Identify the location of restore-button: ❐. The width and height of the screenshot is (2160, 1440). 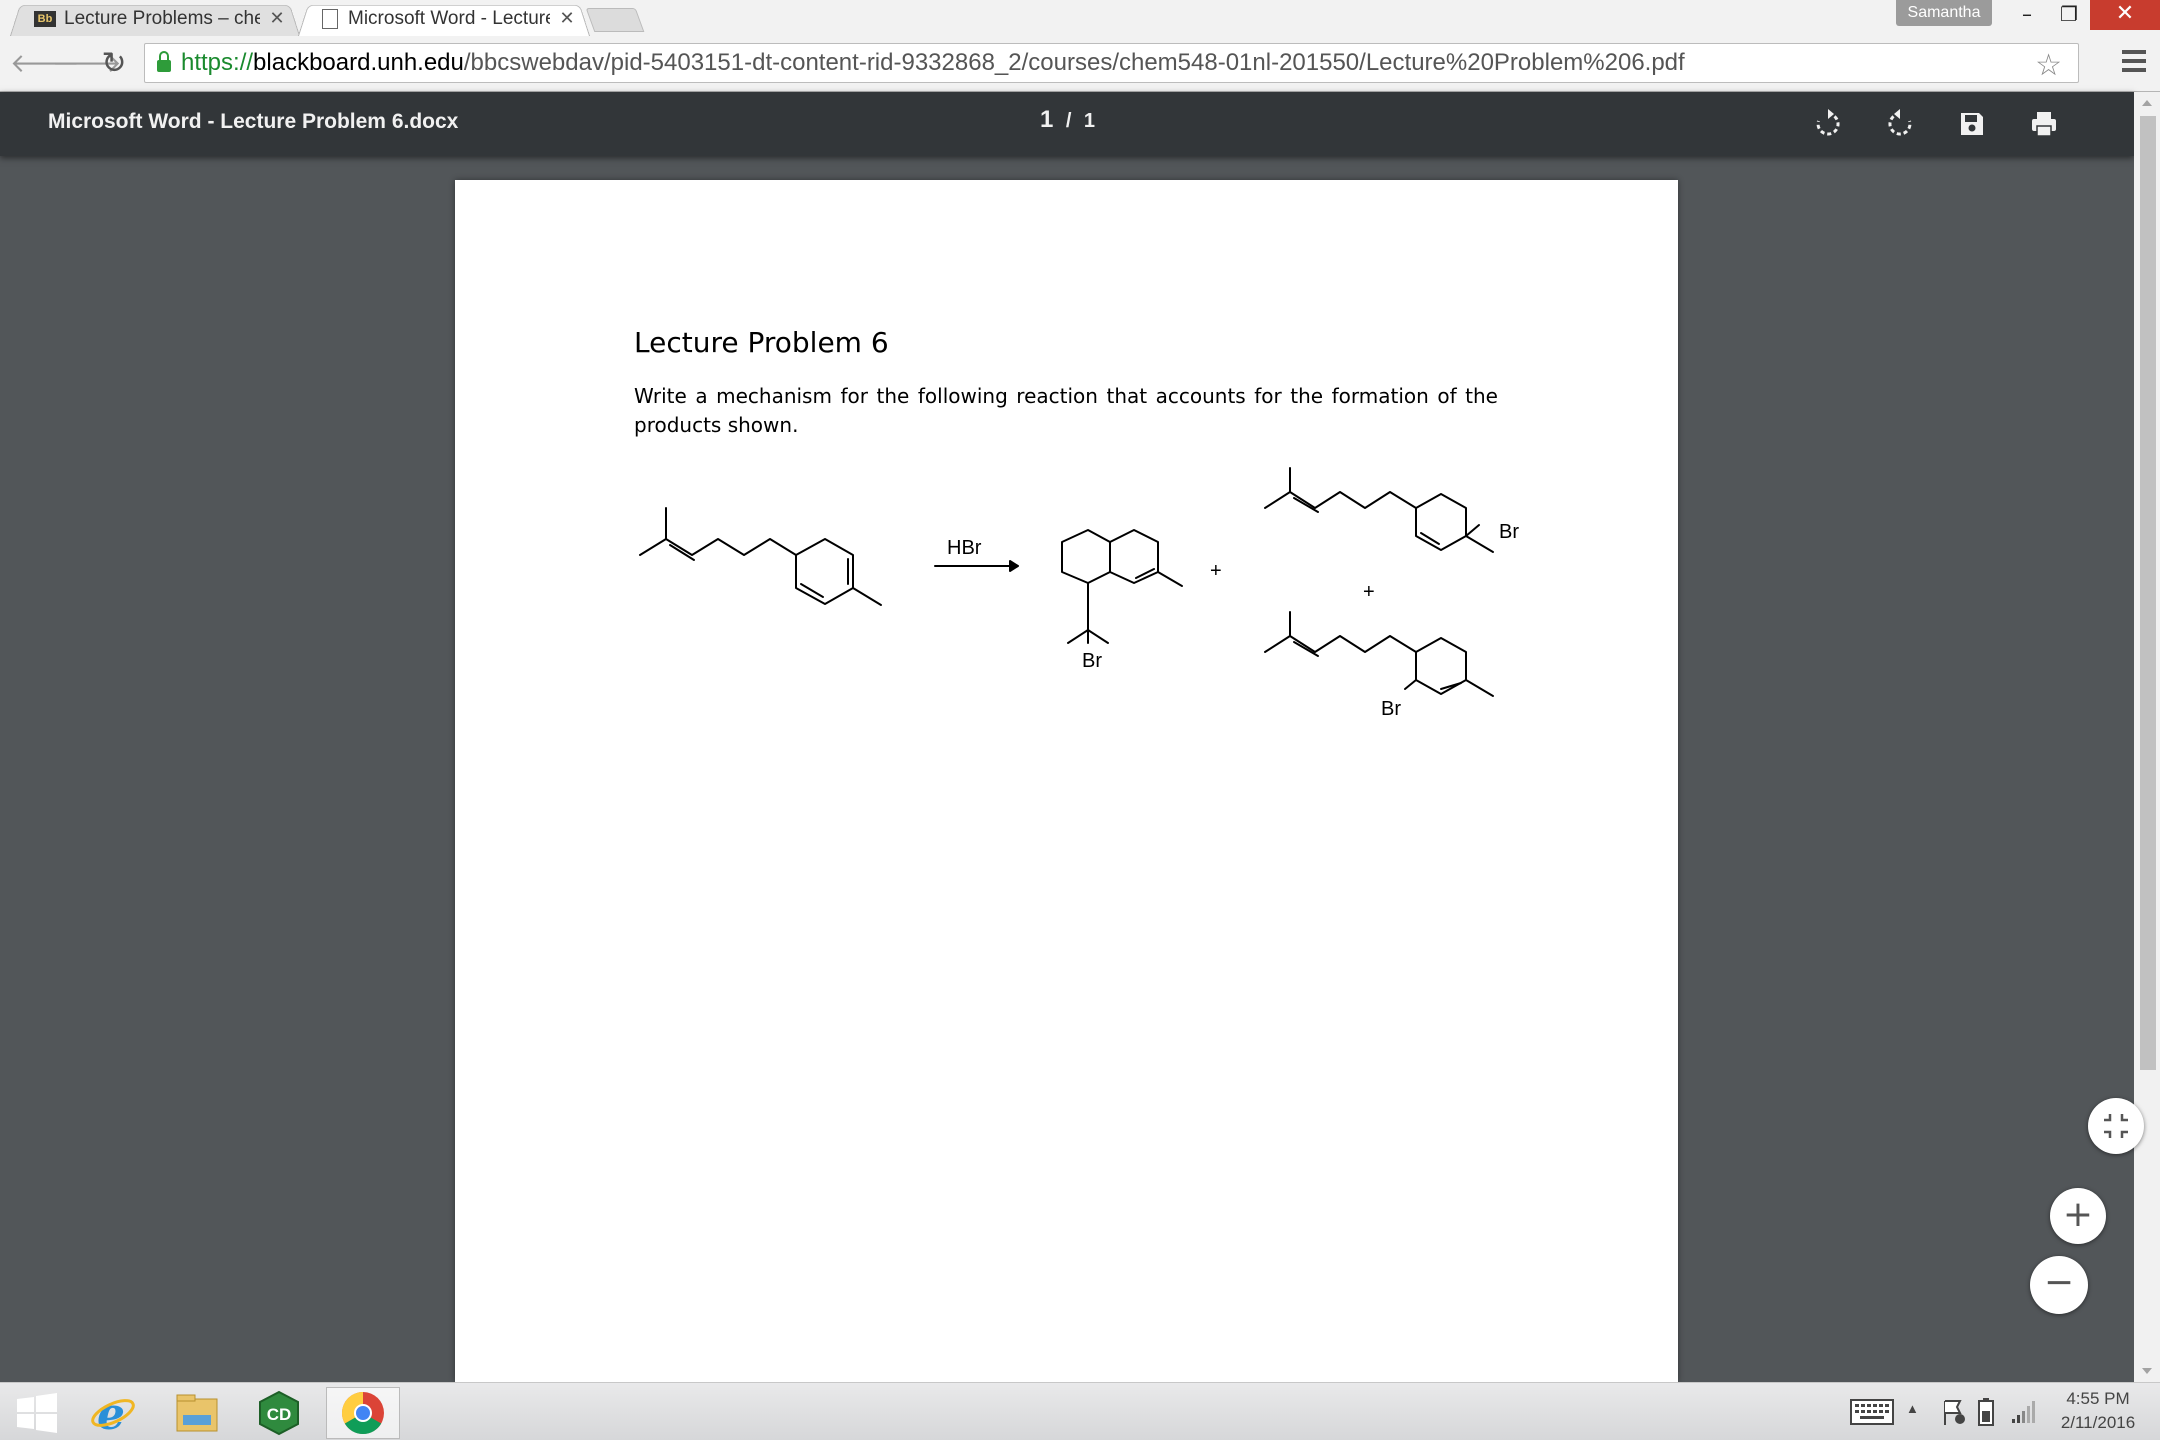
(2069, 15).